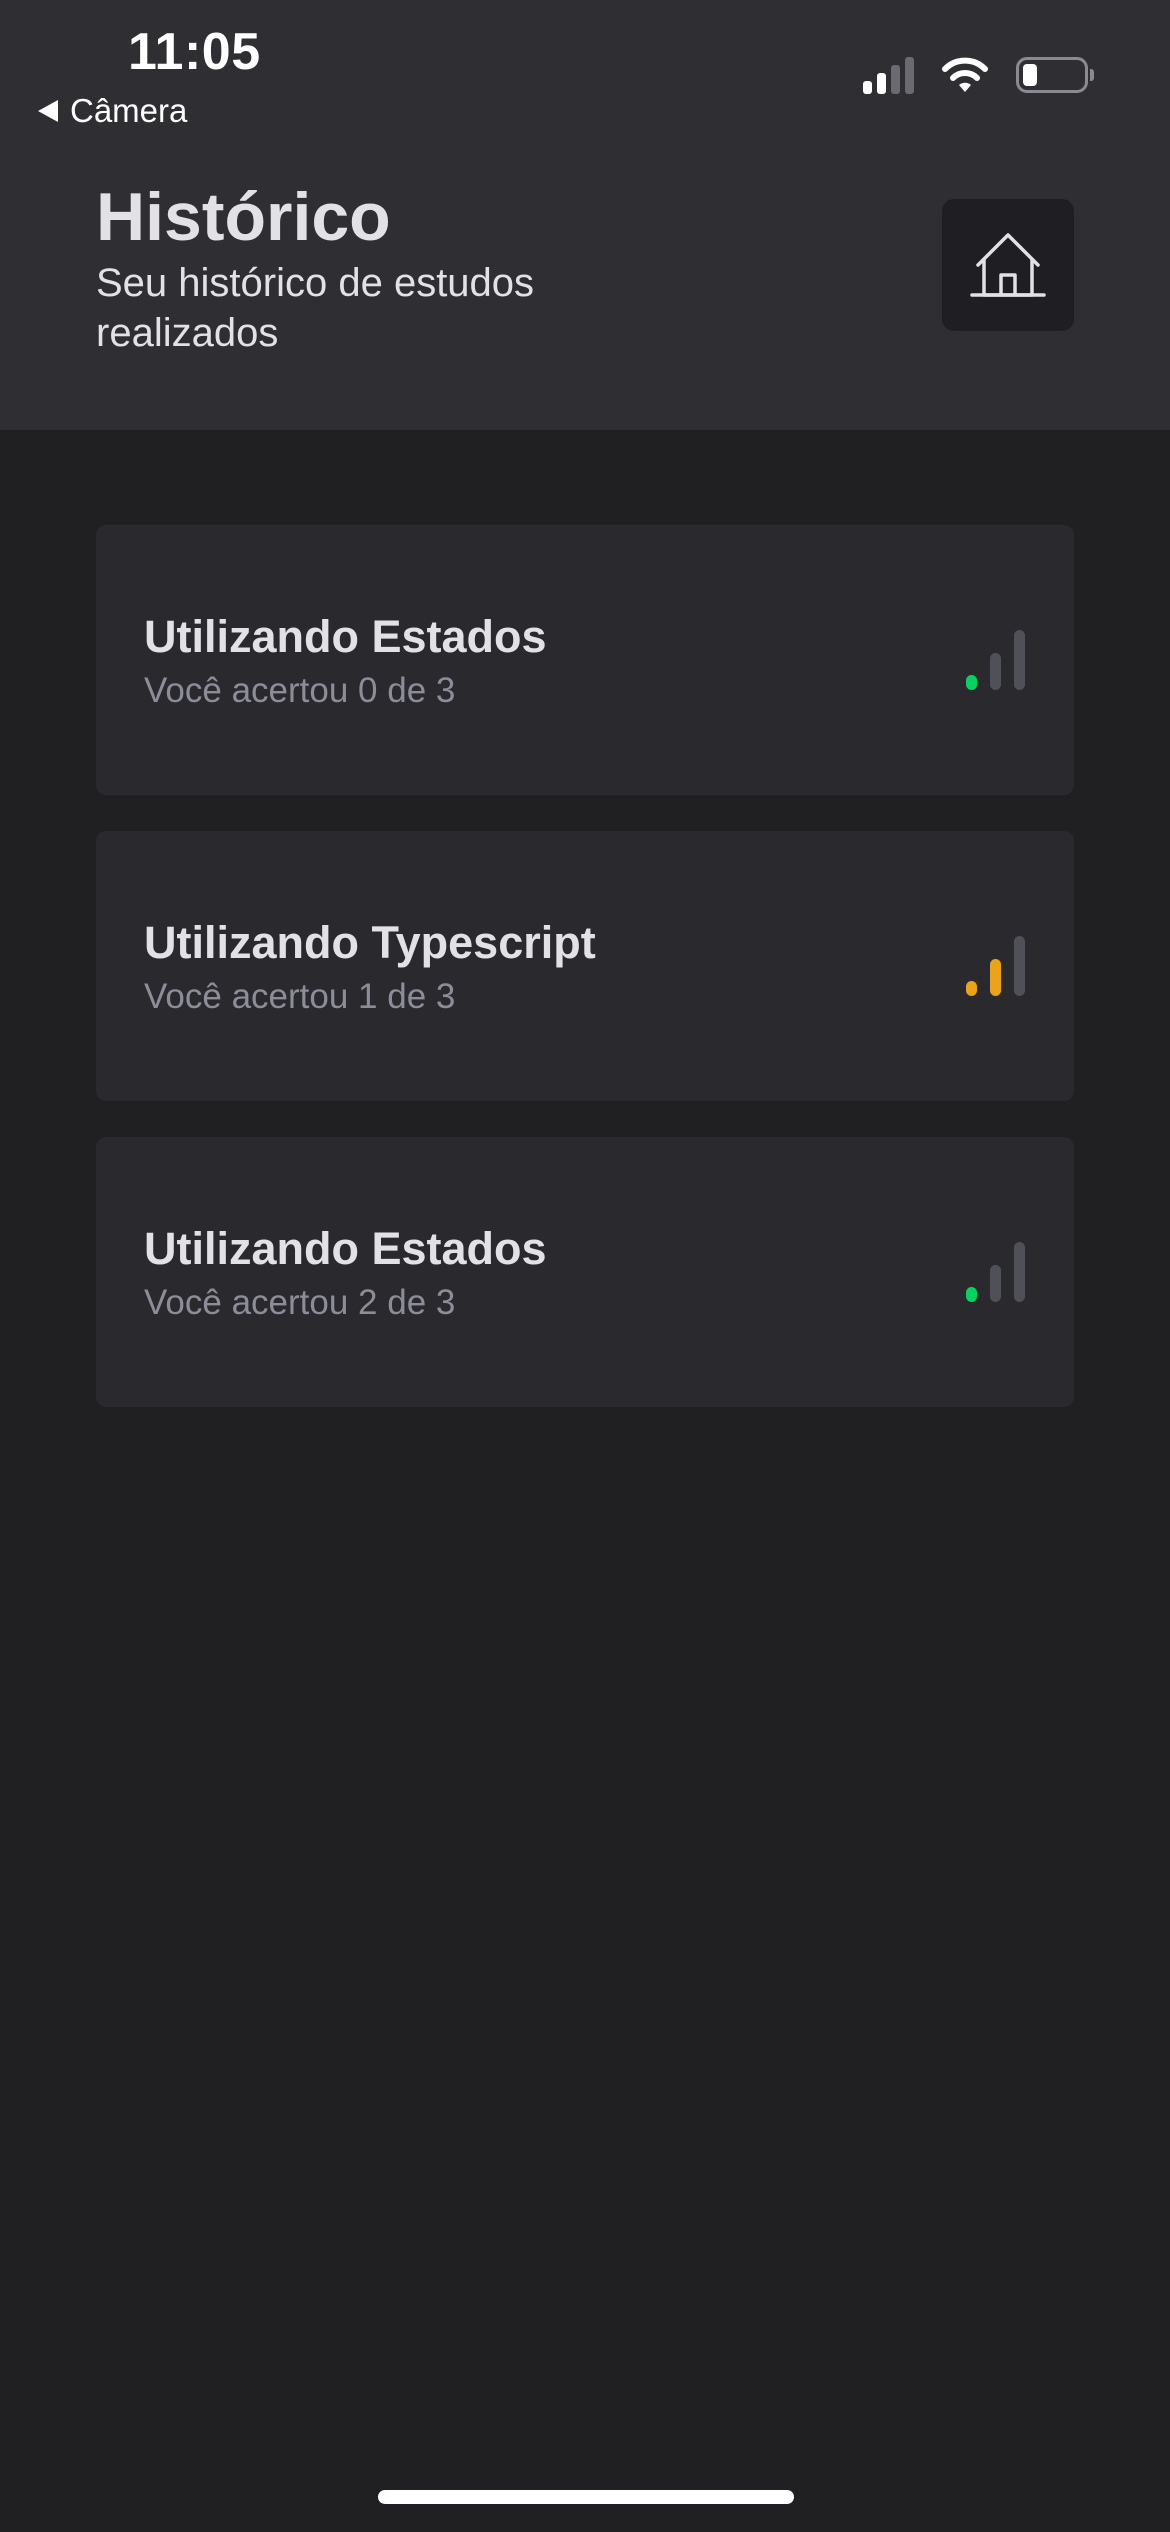 The height and width of the screenshot is (2532, 1170). I want to click on back-label: Câmera, so click(129, 110).